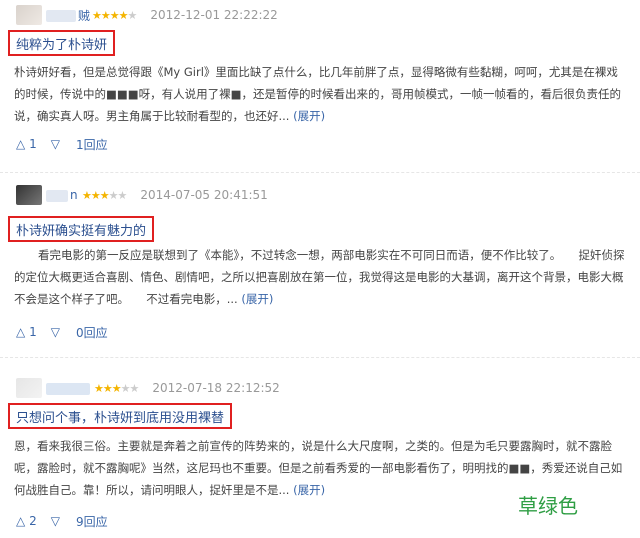 The height and width of the screenshot is (538, 640). I want to click on username-text: 贼, so click(84, 15).